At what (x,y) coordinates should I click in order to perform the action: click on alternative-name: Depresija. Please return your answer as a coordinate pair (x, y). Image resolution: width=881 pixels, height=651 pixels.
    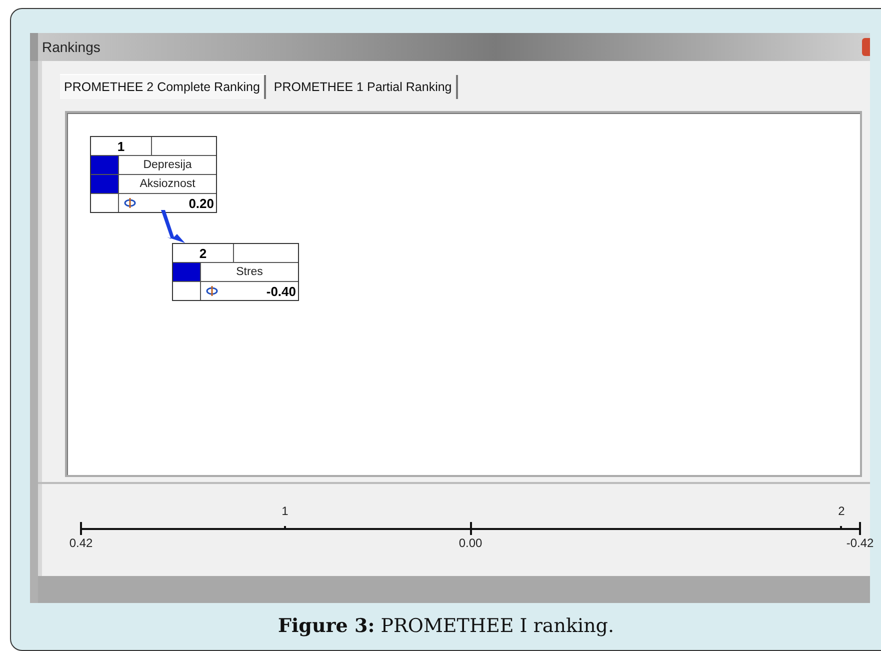
    Looking at the image, I should click on (167, 165).